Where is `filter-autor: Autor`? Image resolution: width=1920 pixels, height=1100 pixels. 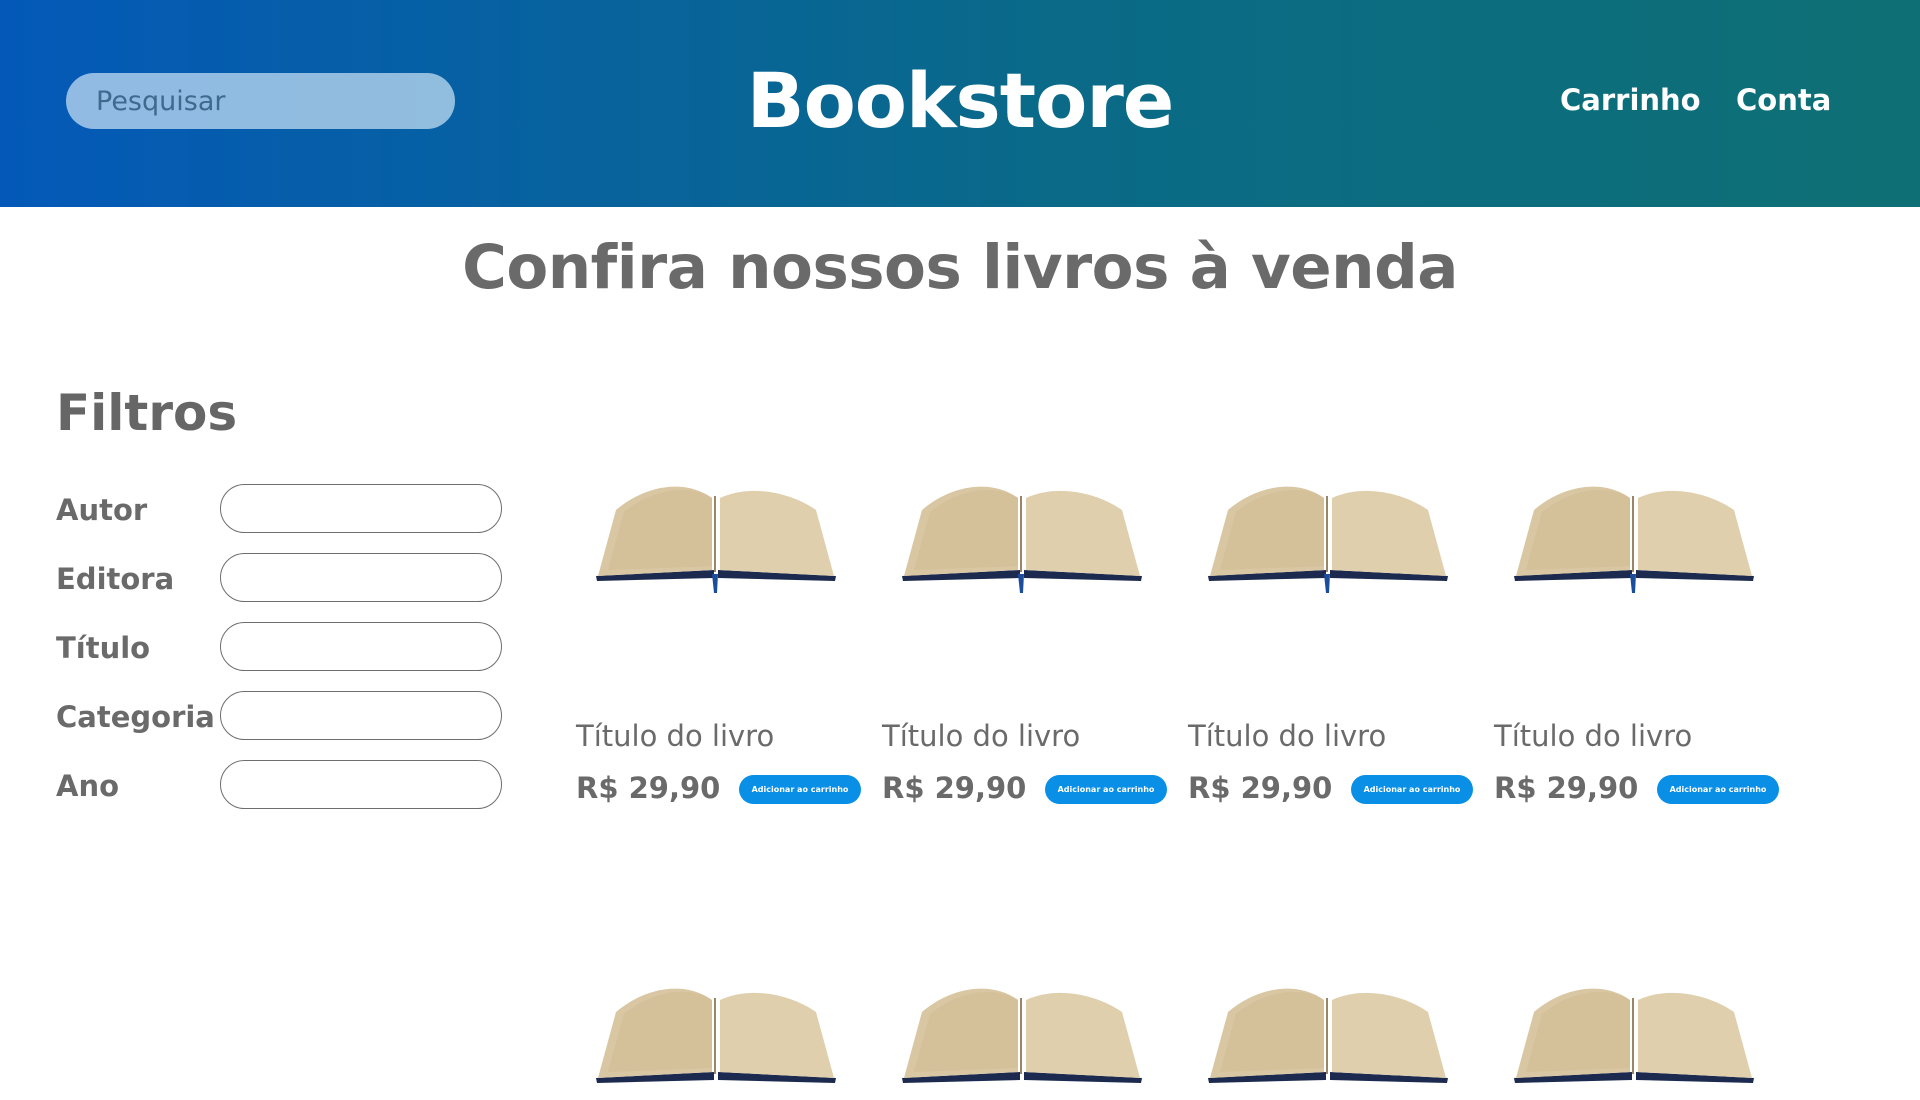
filter-autor: Autor is located at coordinates (281, 509).